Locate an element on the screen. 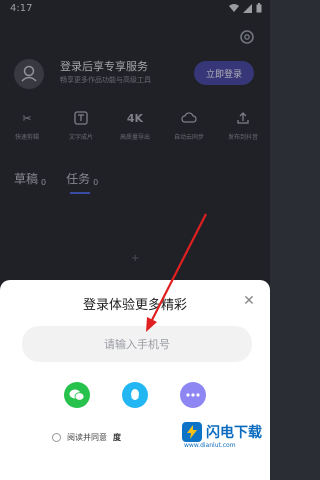 The width and height of the screenshot is (320, 480). watermark: 闪电下载 www.dianlut.com is located at coordinates (222, 435).